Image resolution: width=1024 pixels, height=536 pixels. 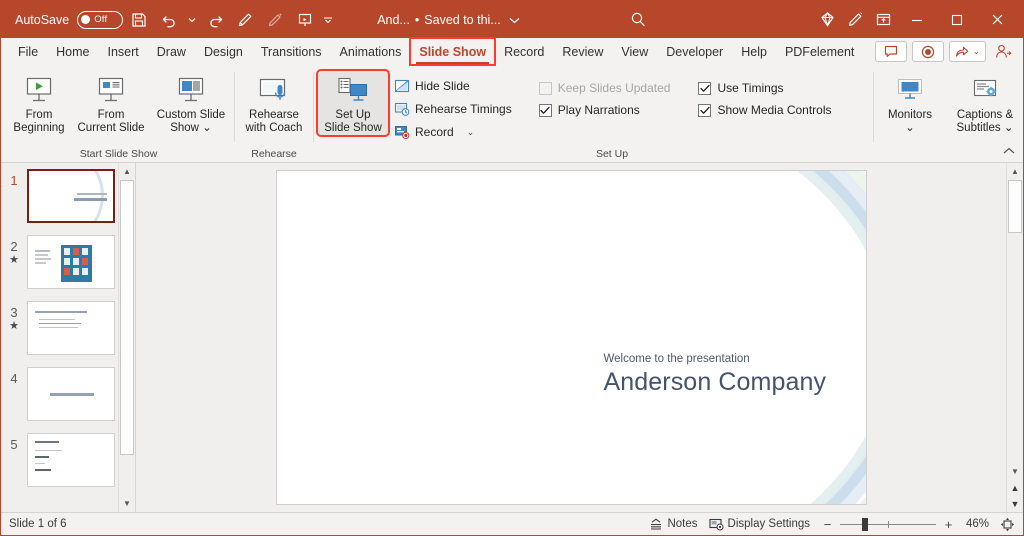 What do you see at coordinates (1007, 524) in the screenshot?
I see `fit-slide-button` at bounding box center [1007, 524].